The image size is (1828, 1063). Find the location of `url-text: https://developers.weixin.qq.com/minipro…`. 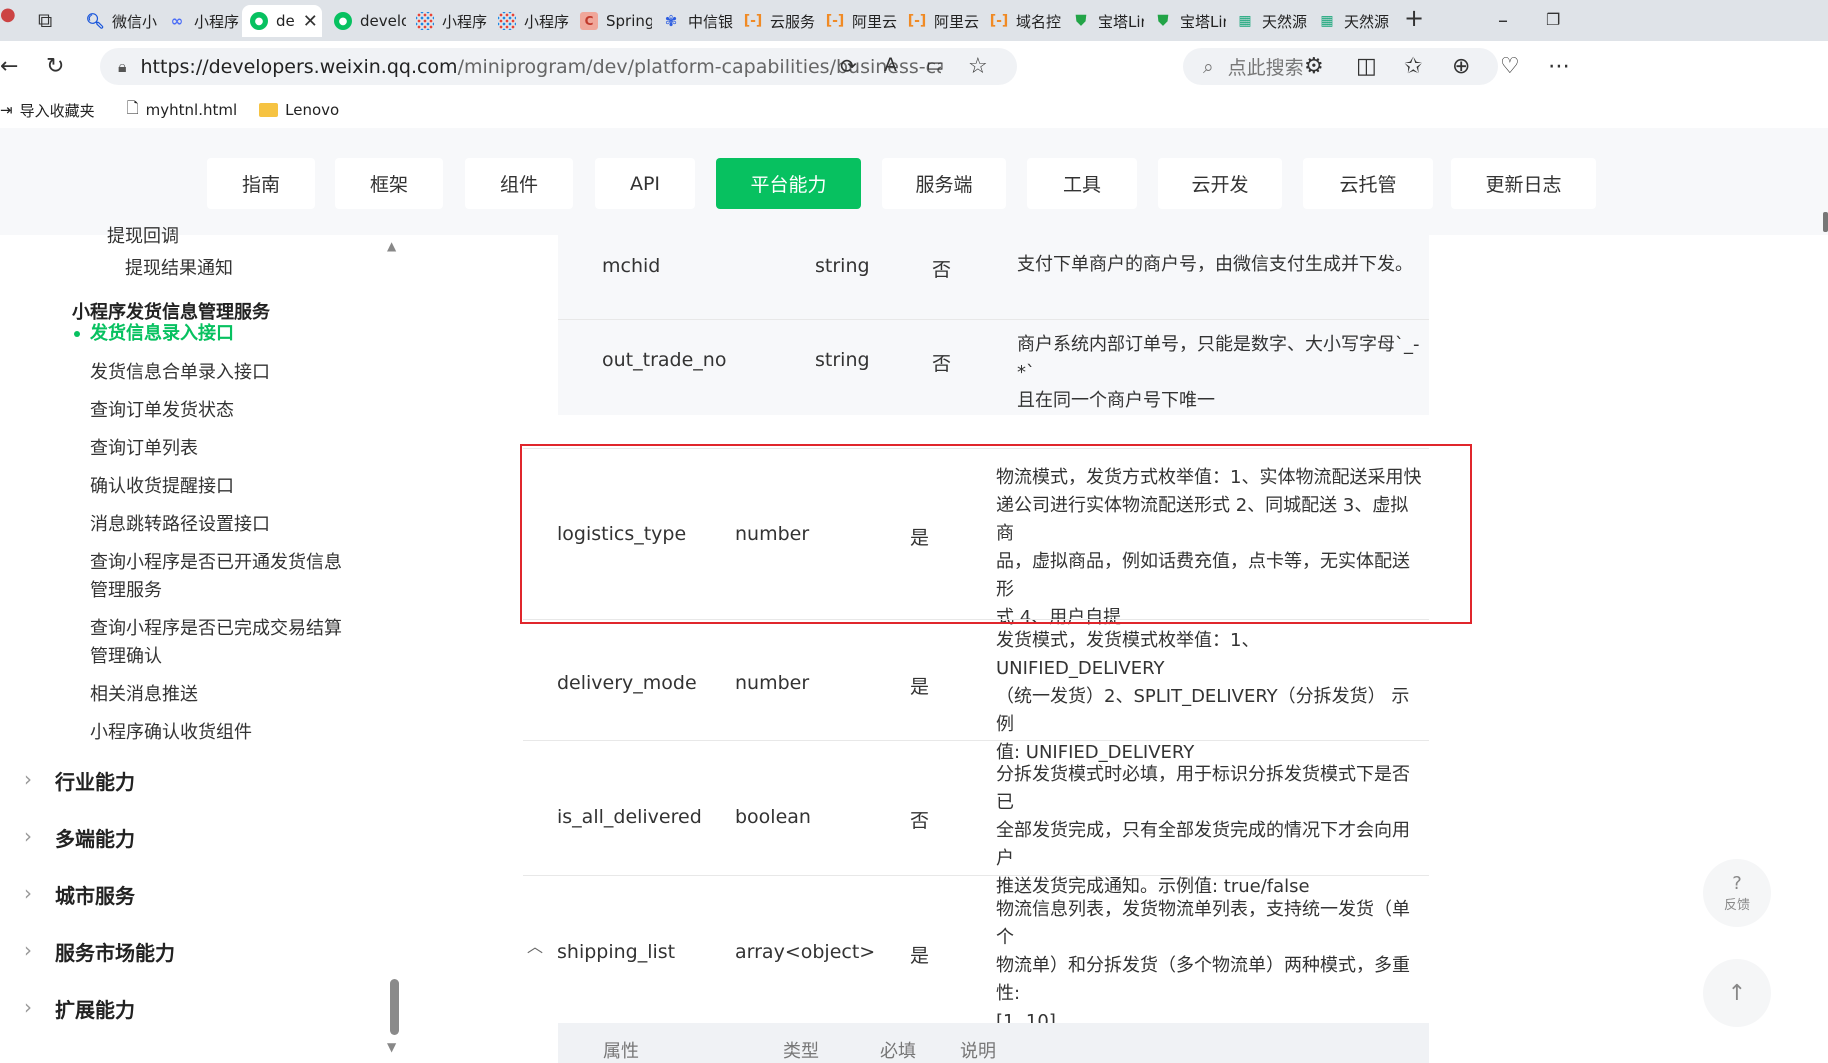

url-text: https://developers.weixin.qq.com/minipro… is located at coordinates (541, 67).